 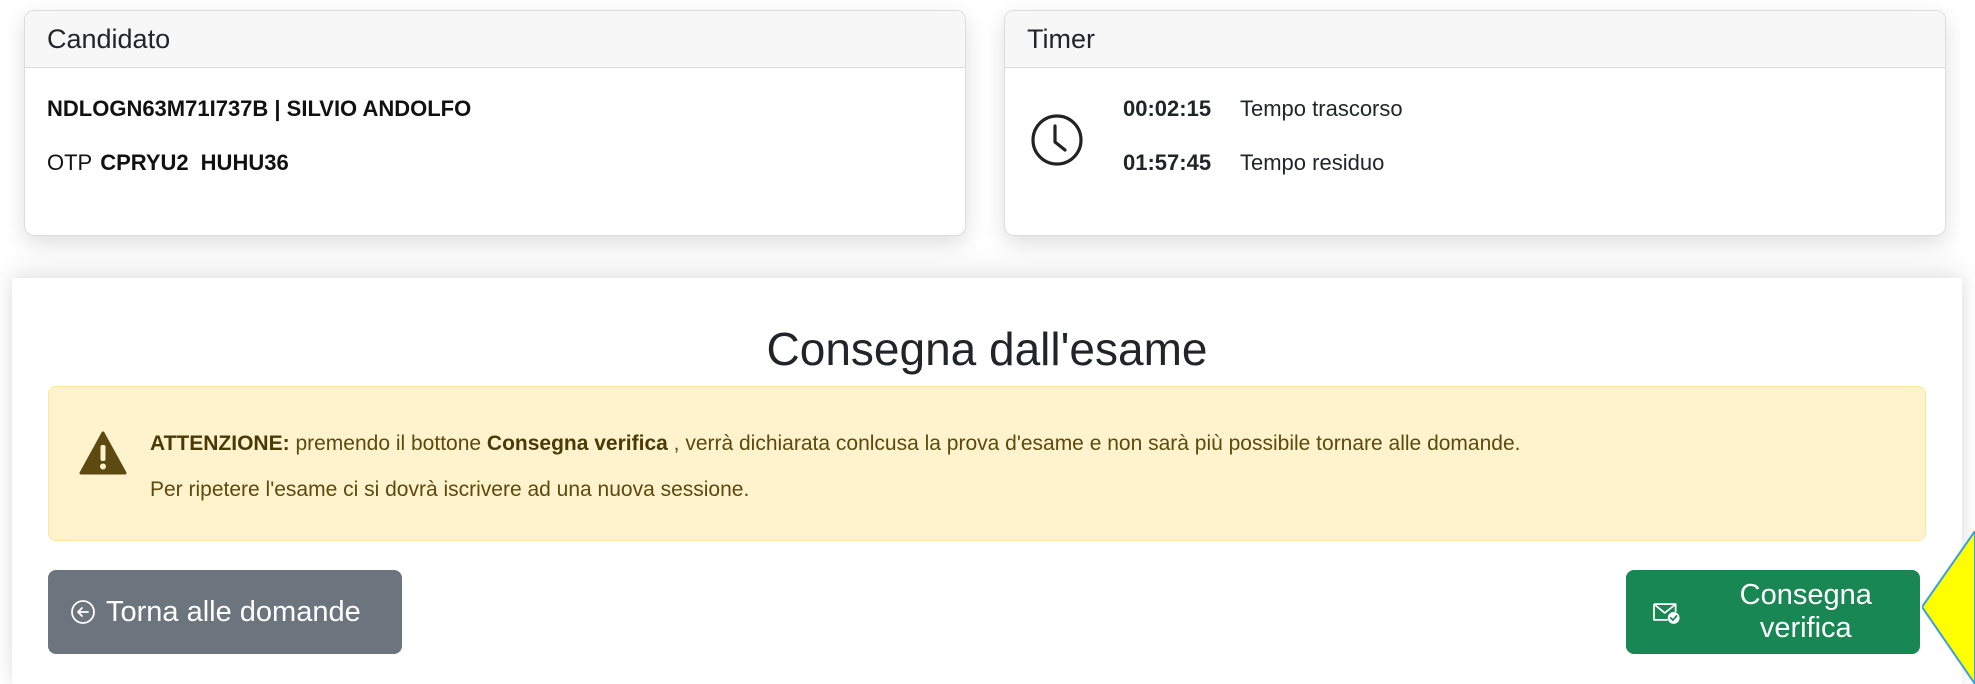 I want to click on remaining-time-row: 01:57:45 Tempo residuo, so click(x=1253, y=163).